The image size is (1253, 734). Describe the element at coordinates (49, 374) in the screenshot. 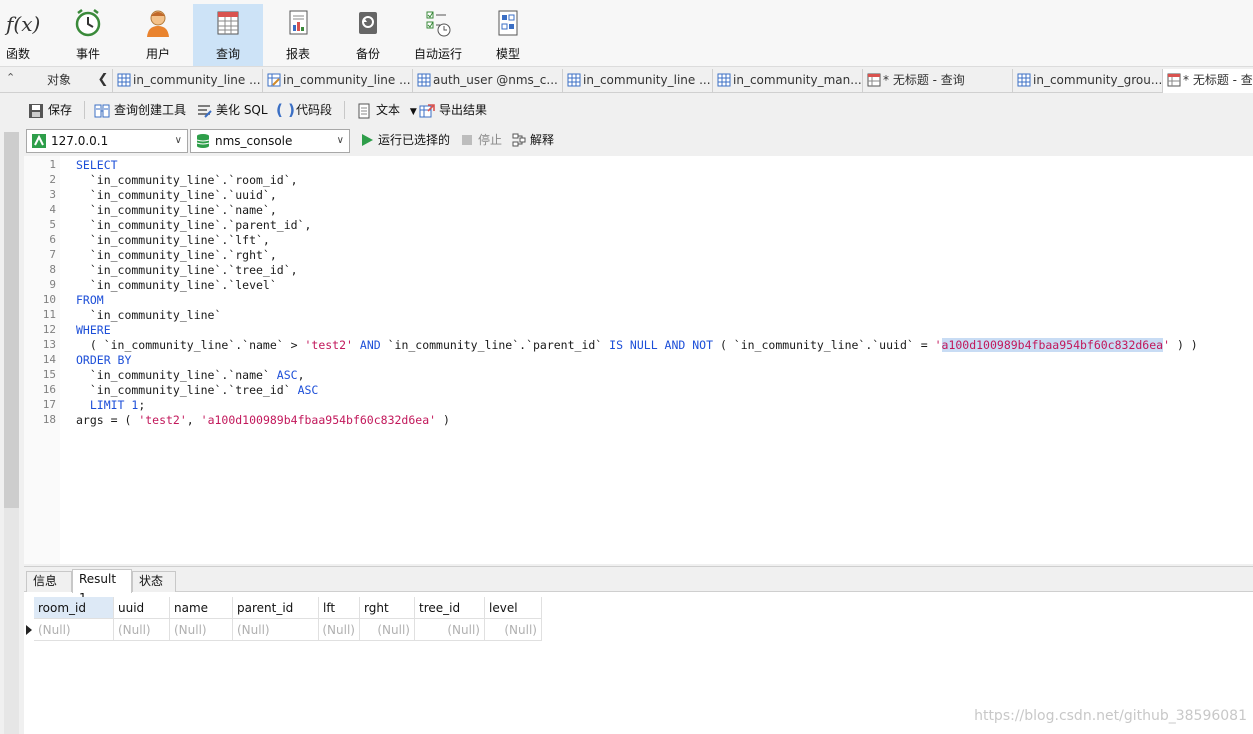

I see `line-number: 15` at that location.